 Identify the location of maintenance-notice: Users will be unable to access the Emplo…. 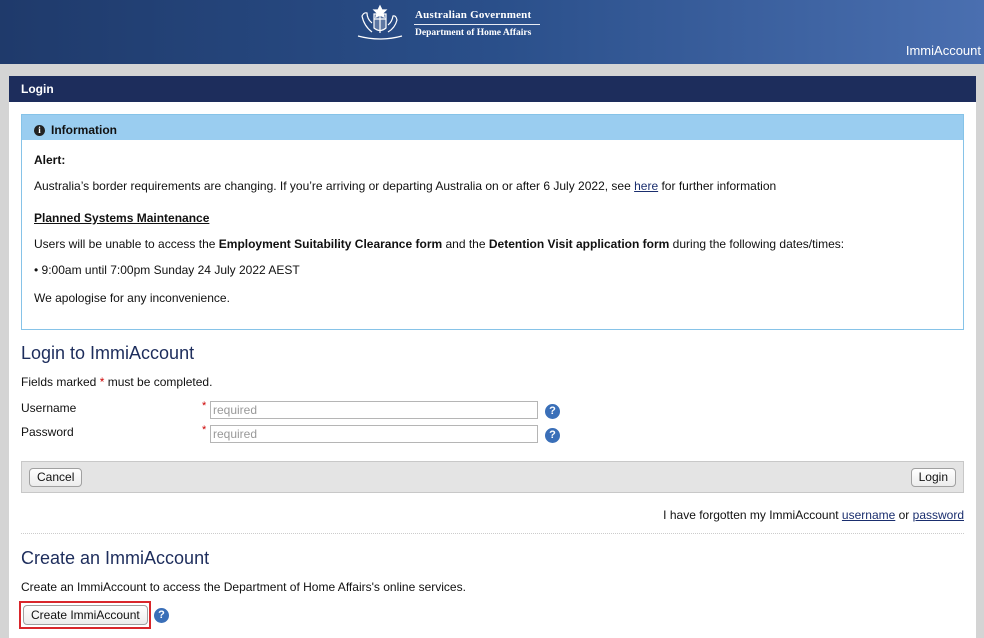
(439, 244).